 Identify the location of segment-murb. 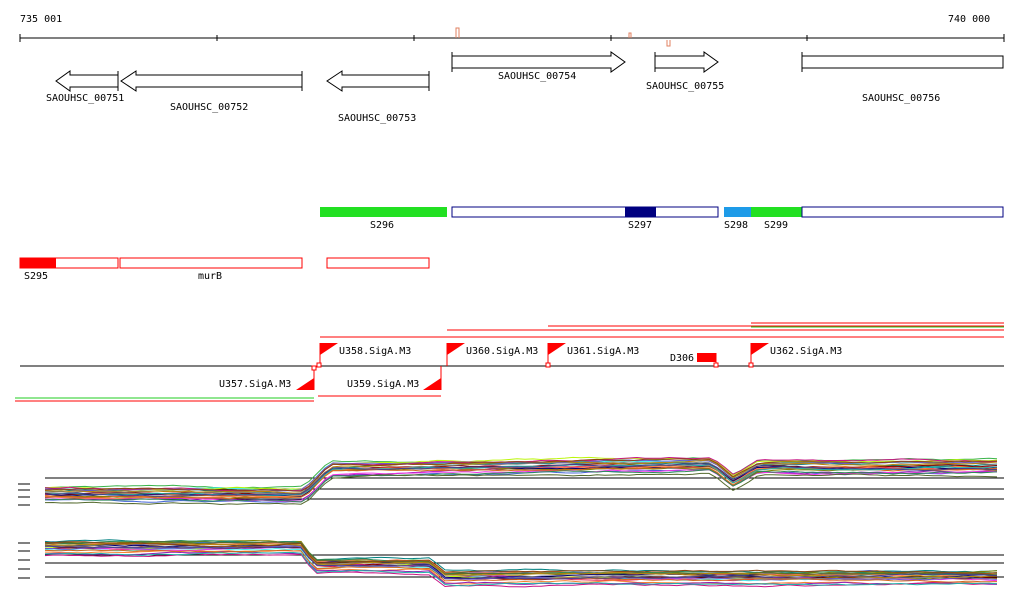
(211, 263).